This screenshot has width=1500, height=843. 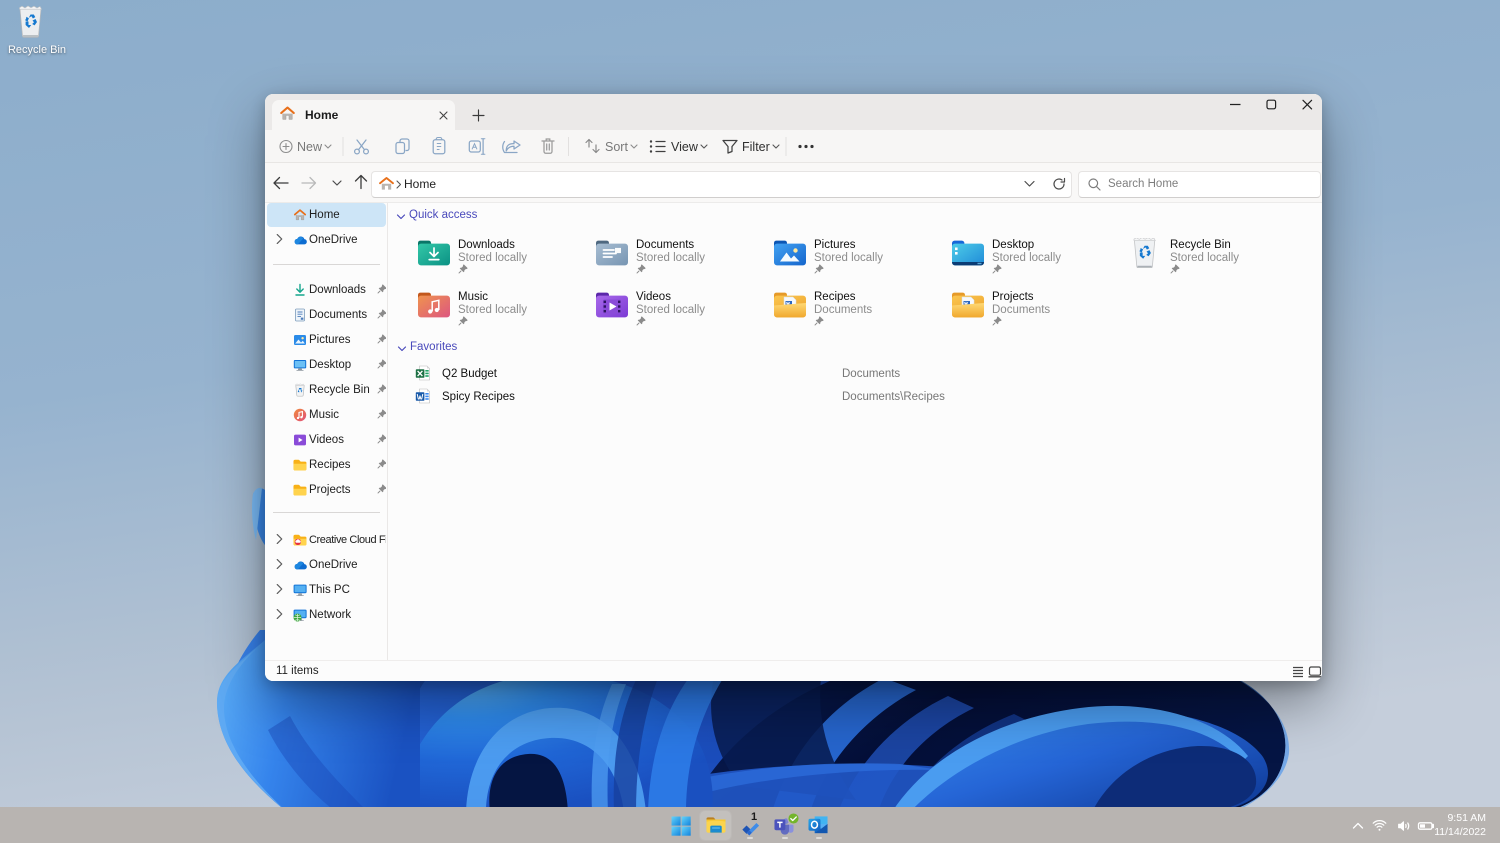 What do you see at coordinates (756, 147) in the screenshot?
I see `svg-text: Filter` at bounding box center [756, 147].